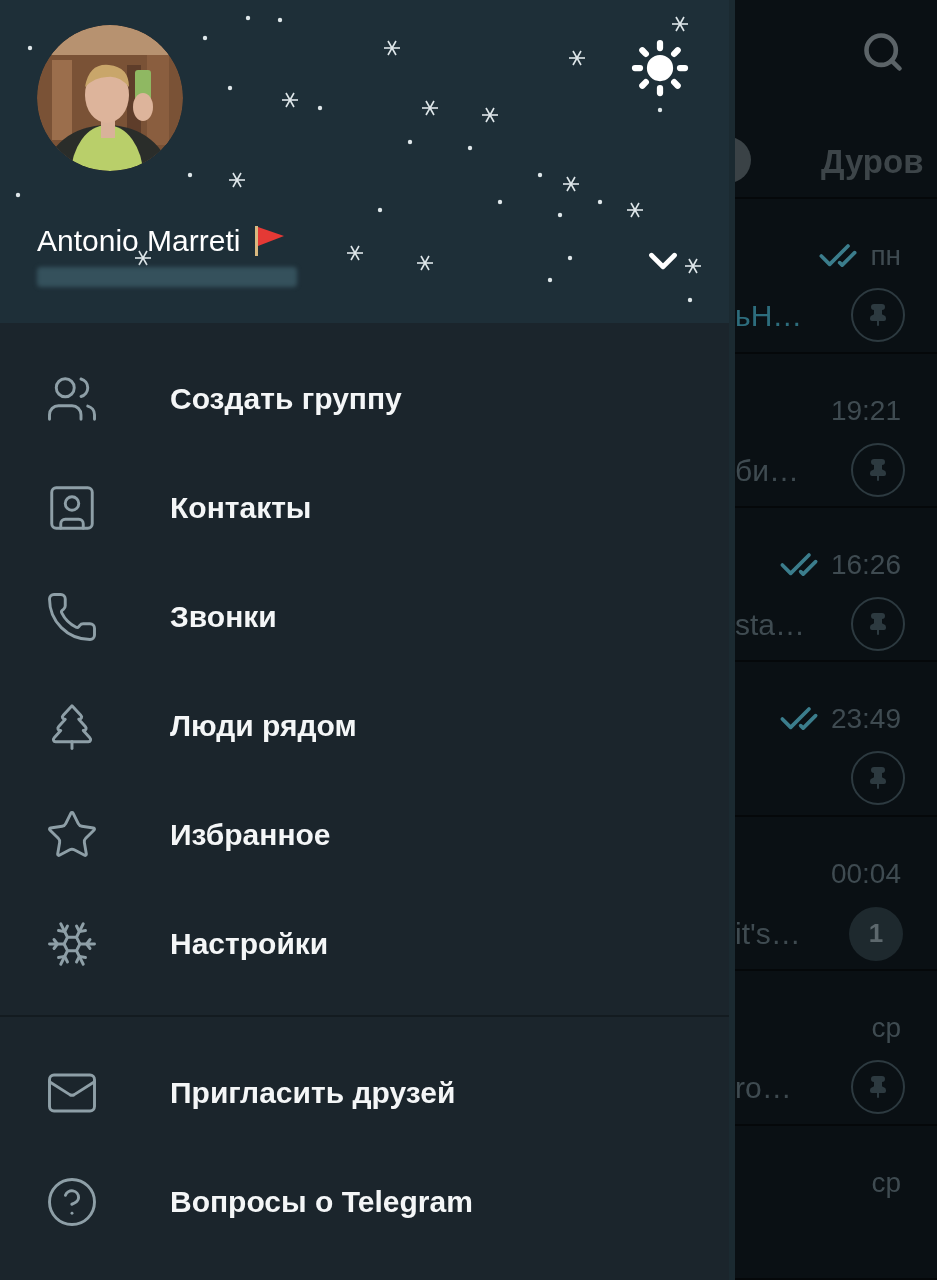 The width and height of the screenshot is (937, 1280). Describe the element at coordinates (885, 256) in the screenshot. I see `chat-time: пн` at that location.